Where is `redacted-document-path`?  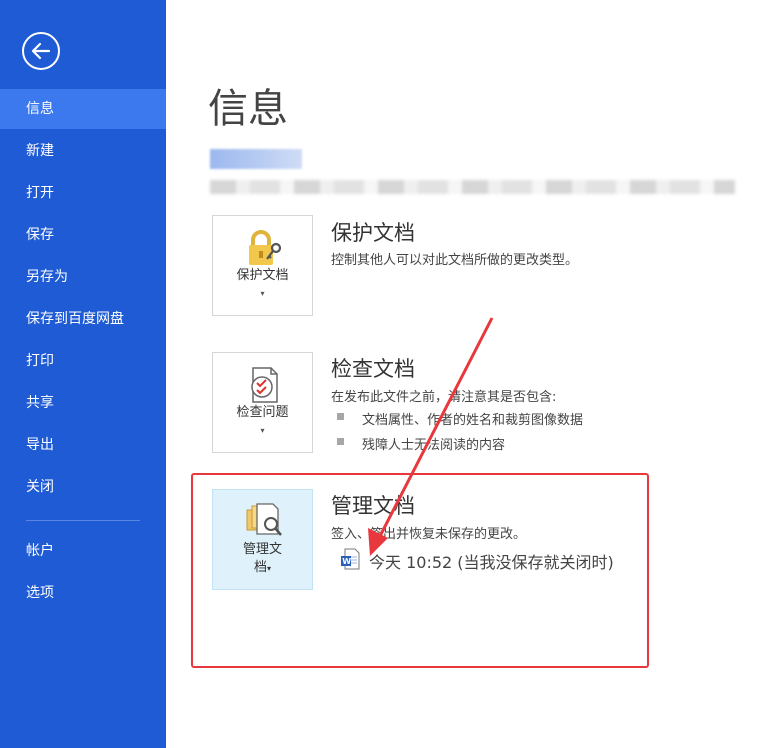 redacted-document-path is located at coordinates (472, 187).